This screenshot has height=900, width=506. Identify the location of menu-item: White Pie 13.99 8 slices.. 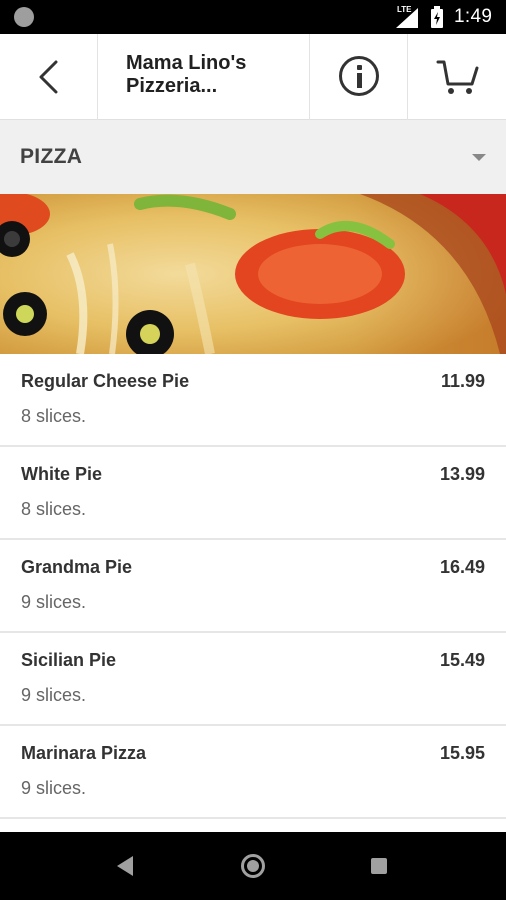
(253, 493).